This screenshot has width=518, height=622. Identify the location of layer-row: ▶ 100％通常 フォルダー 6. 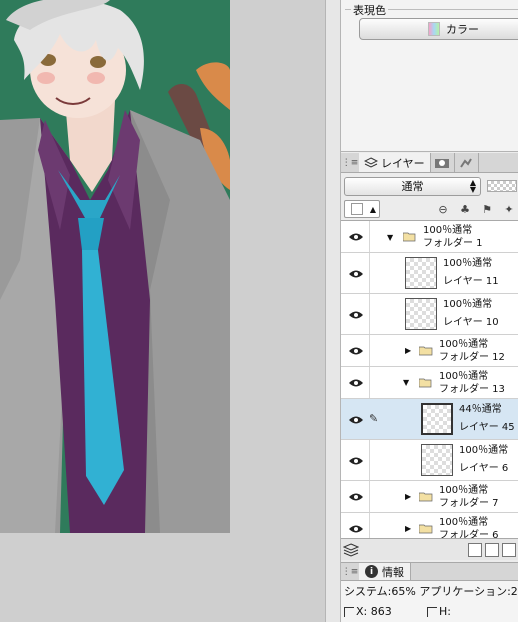
(429, 525).